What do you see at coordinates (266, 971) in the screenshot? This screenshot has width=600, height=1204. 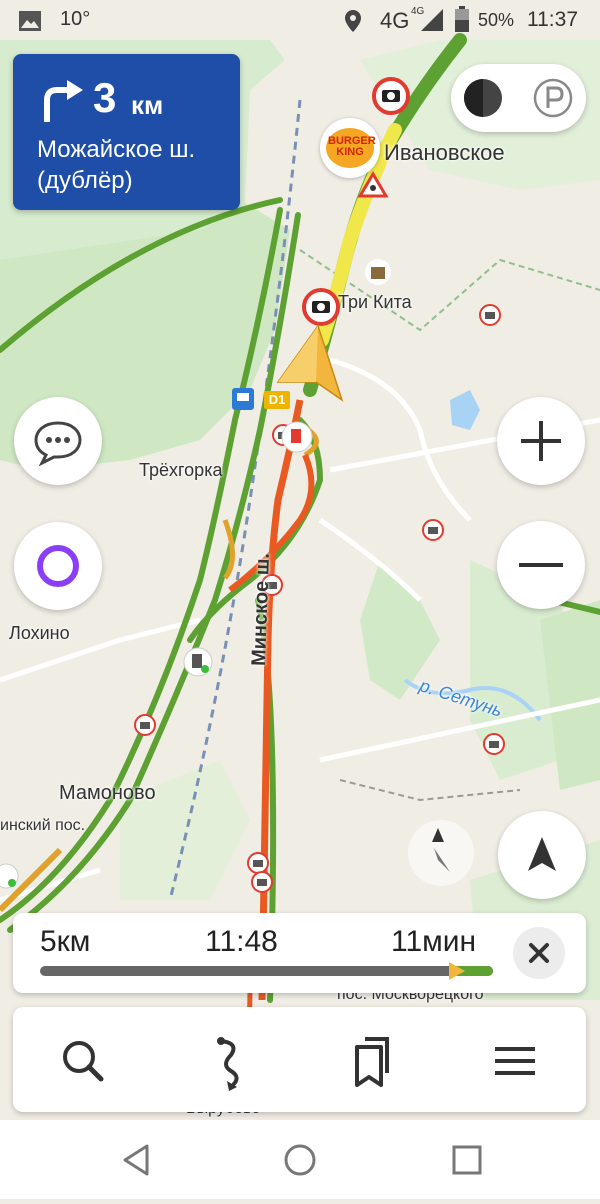 I see `route-progress-bar` at bounding box center [266, 971].